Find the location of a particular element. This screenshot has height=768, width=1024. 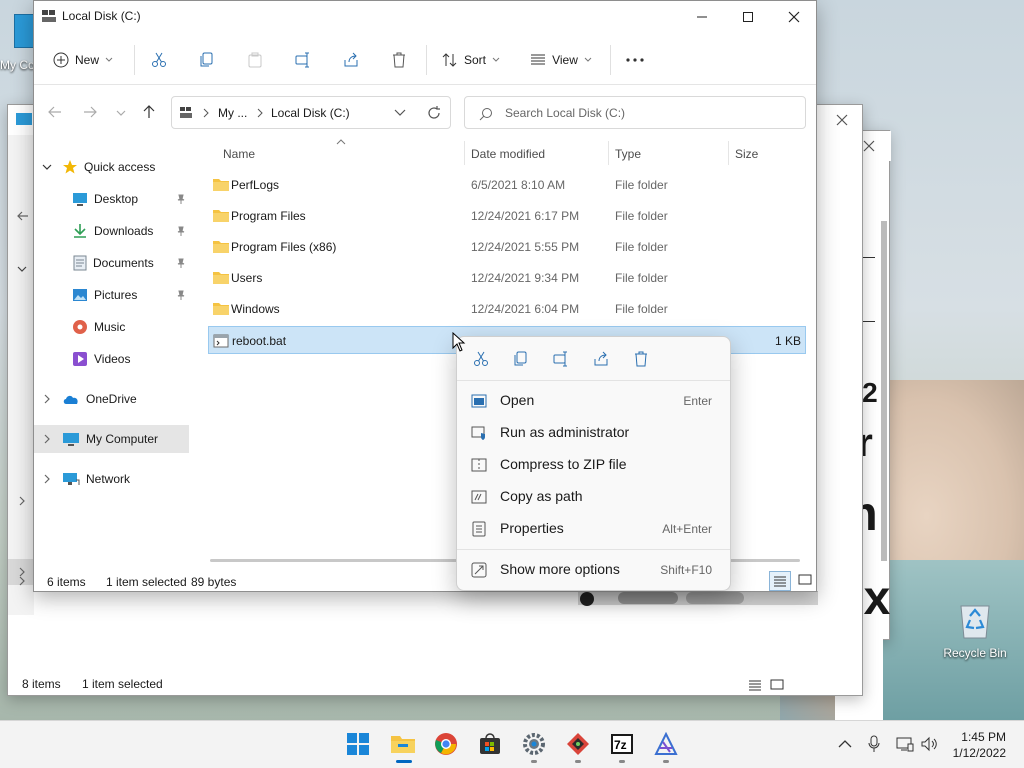

taskbar-app-red is located at coordinates (579, 745).